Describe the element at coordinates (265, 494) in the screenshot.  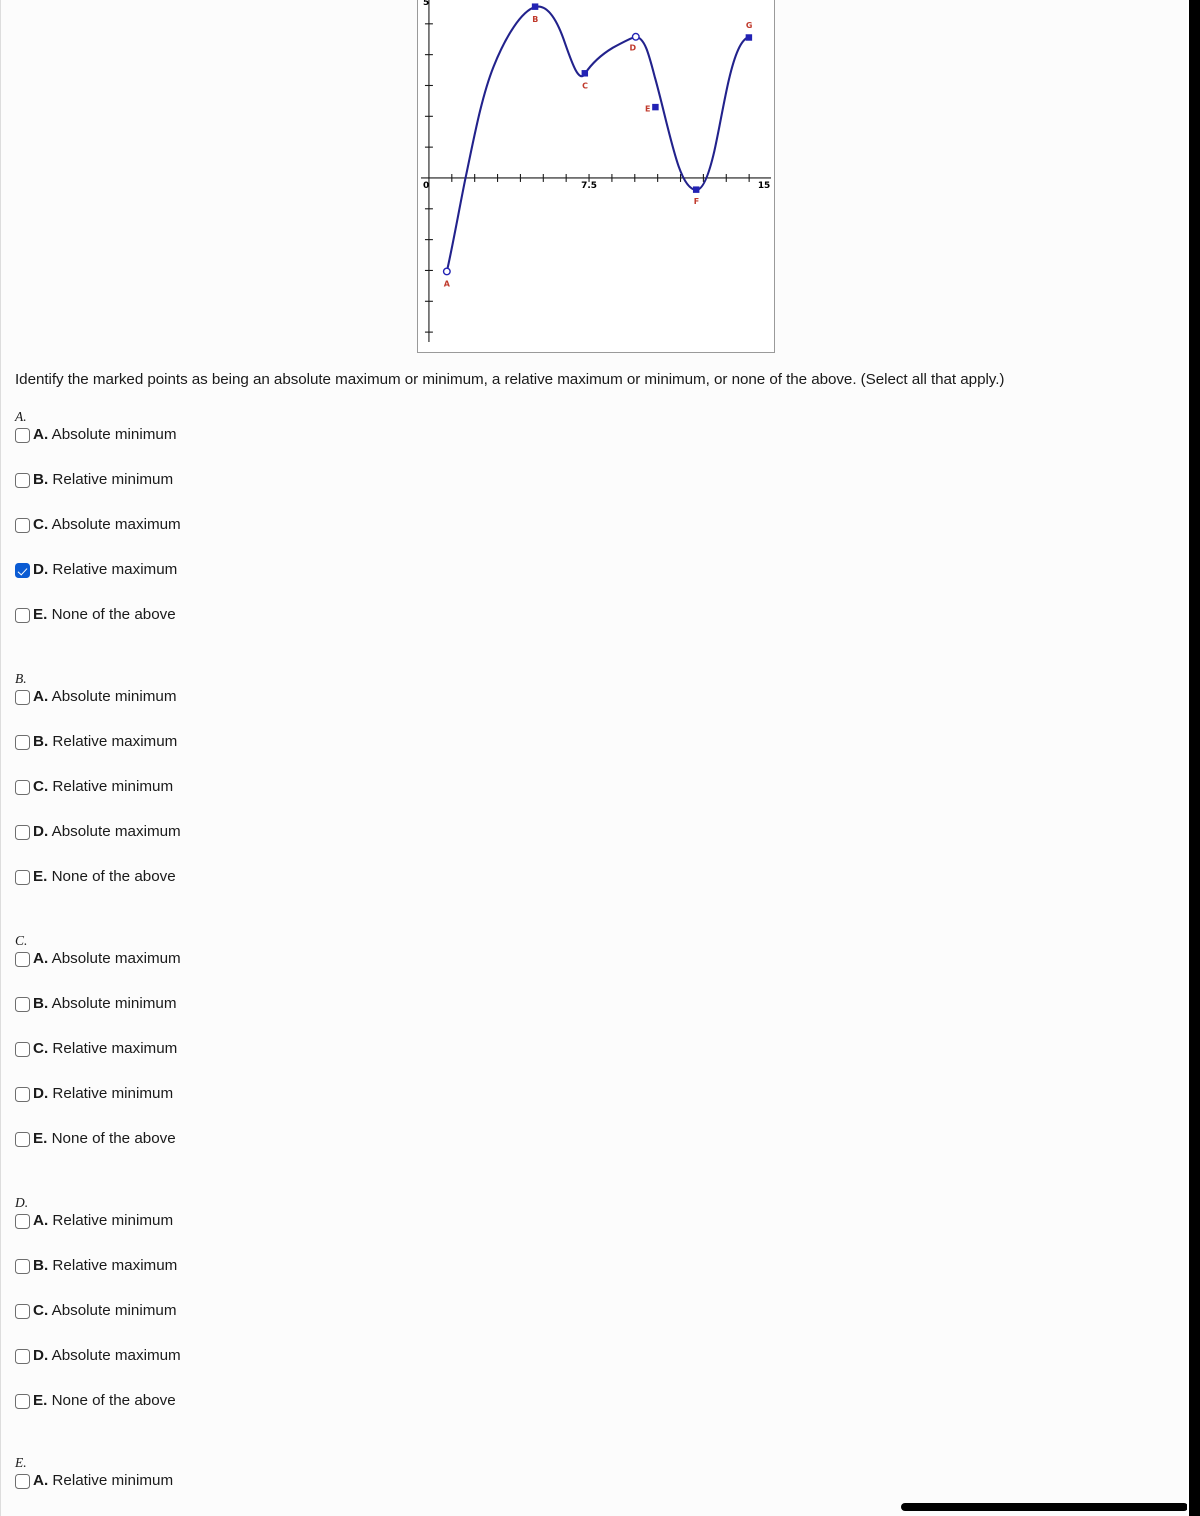
I see `option-row: B. Relative minimum` at that location.